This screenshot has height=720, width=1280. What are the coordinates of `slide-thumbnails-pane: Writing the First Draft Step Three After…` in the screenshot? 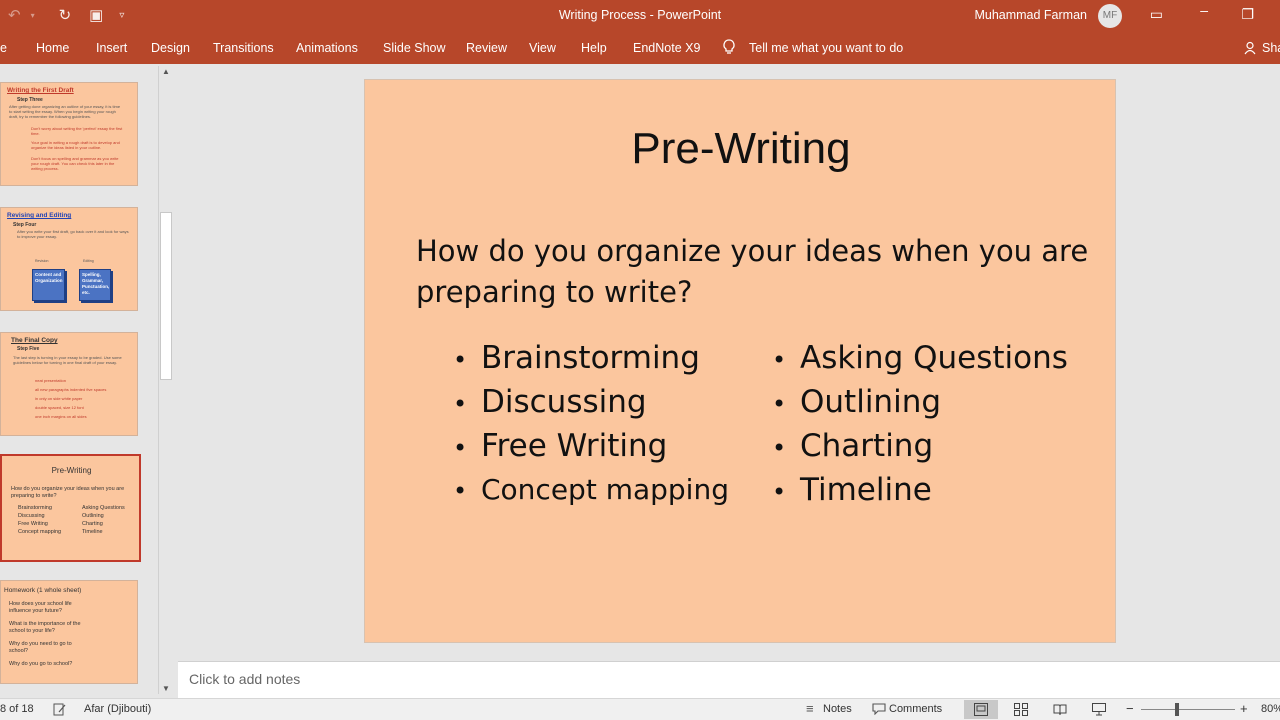 It's located at (89, 381).